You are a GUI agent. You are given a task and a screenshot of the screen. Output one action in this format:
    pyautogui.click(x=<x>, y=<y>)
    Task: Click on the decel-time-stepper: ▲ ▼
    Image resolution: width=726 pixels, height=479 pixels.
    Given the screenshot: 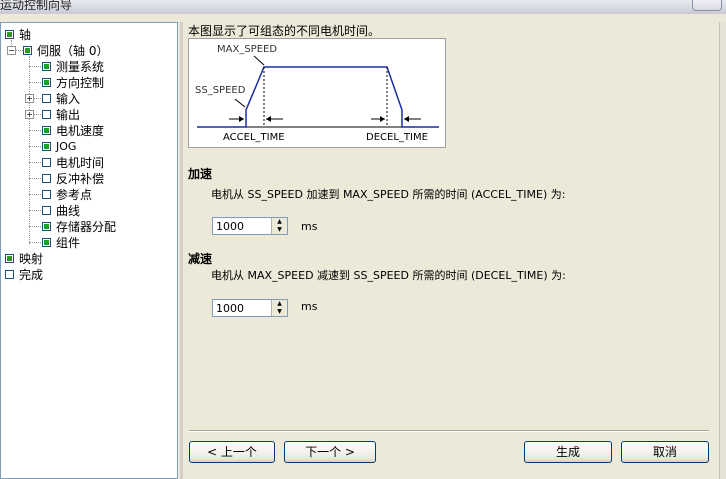 What is the action you would take?
    pyautogui.click(x=250, y=308)
    